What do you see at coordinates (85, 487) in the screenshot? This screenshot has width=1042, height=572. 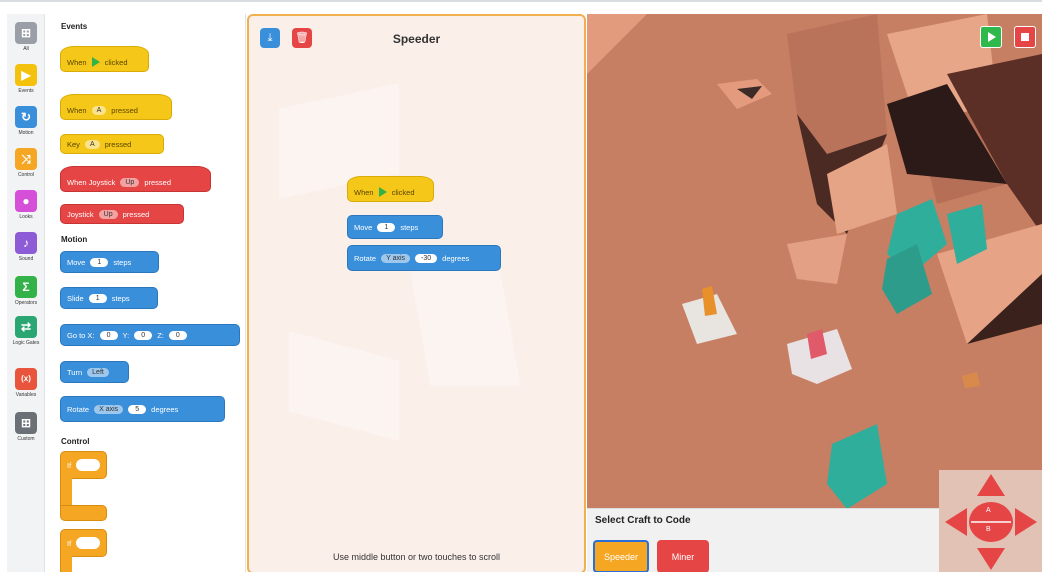 I see `block-if: If` at bounding box center [85, 487].